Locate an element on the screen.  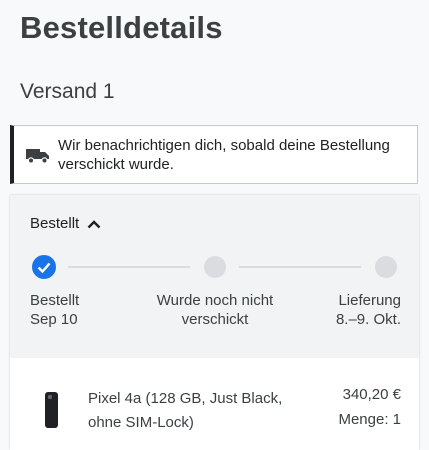
camera-icon is located at coordinates (50, 397).